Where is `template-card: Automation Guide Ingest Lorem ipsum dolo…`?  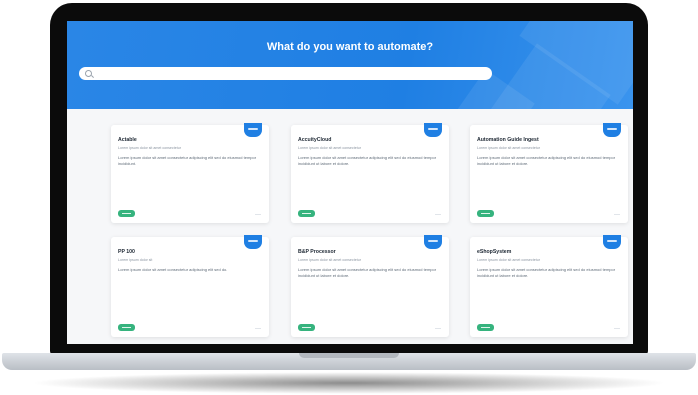
template-card: Automation Guide Ingest Lorem ipsum dolo… is located at coordinates (549, 173).